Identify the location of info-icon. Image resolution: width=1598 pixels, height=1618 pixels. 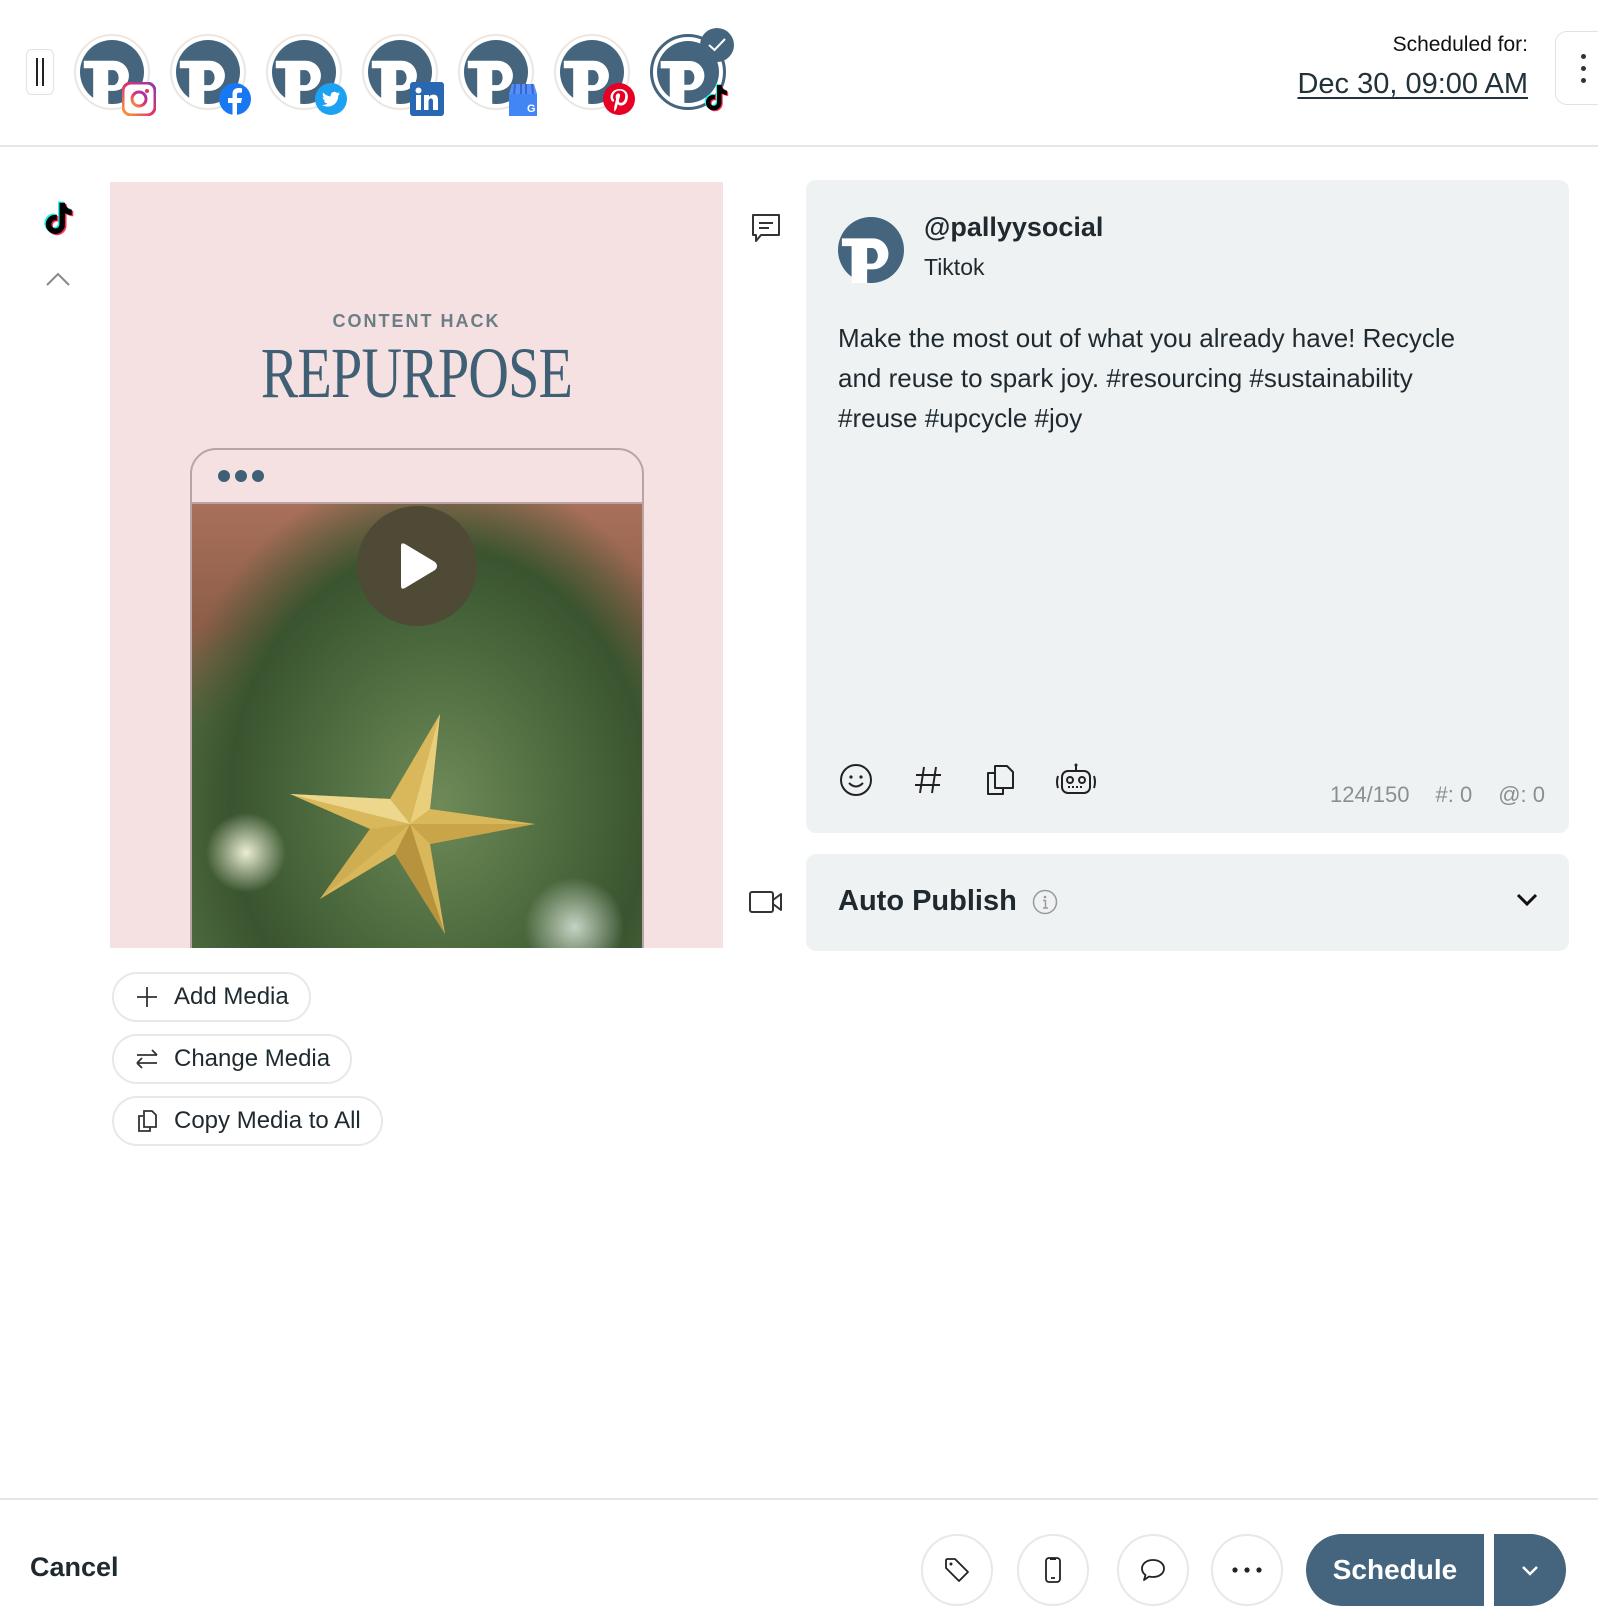
(1045, 902).